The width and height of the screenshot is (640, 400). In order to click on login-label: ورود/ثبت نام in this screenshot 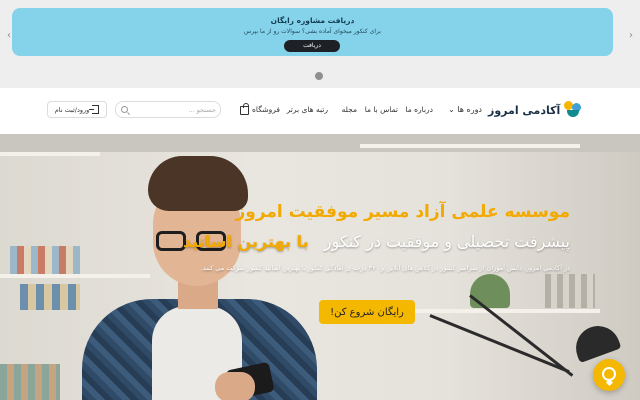, I will do `click(72, 109)`.